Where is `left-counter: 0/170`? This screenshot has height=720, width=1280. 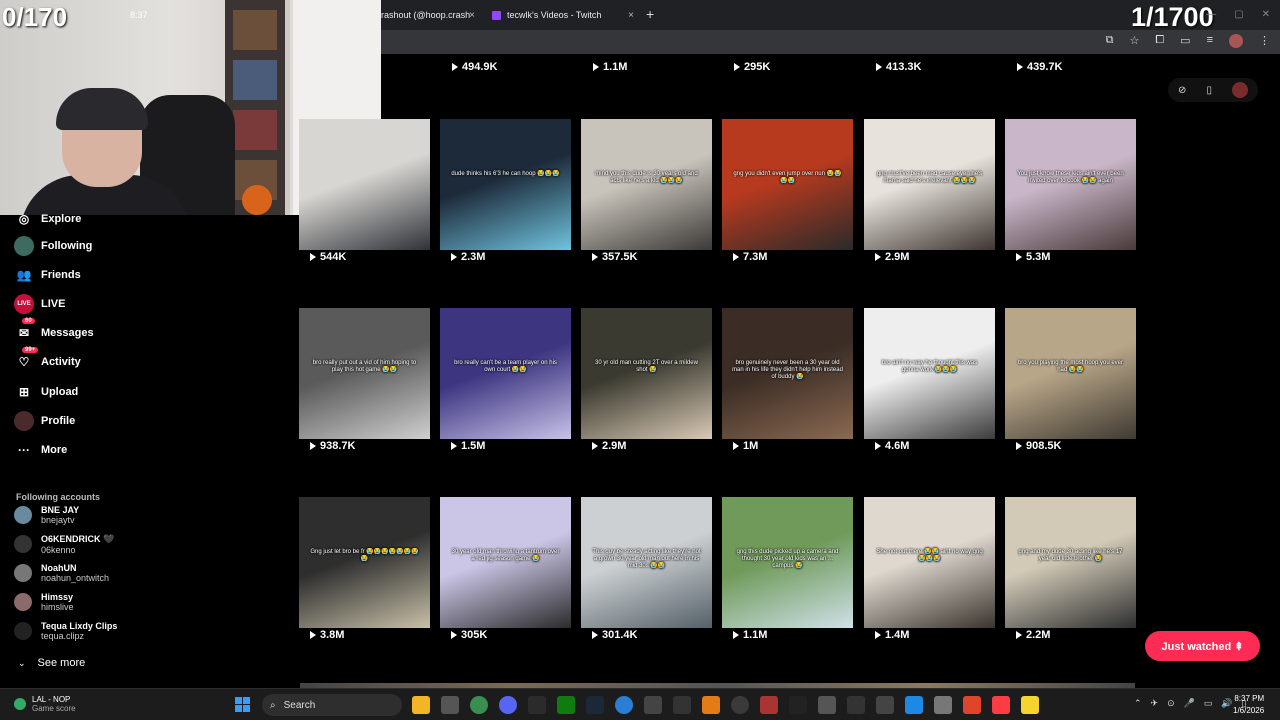
left-counter: 0/170 is located at coordinates (35, 17).